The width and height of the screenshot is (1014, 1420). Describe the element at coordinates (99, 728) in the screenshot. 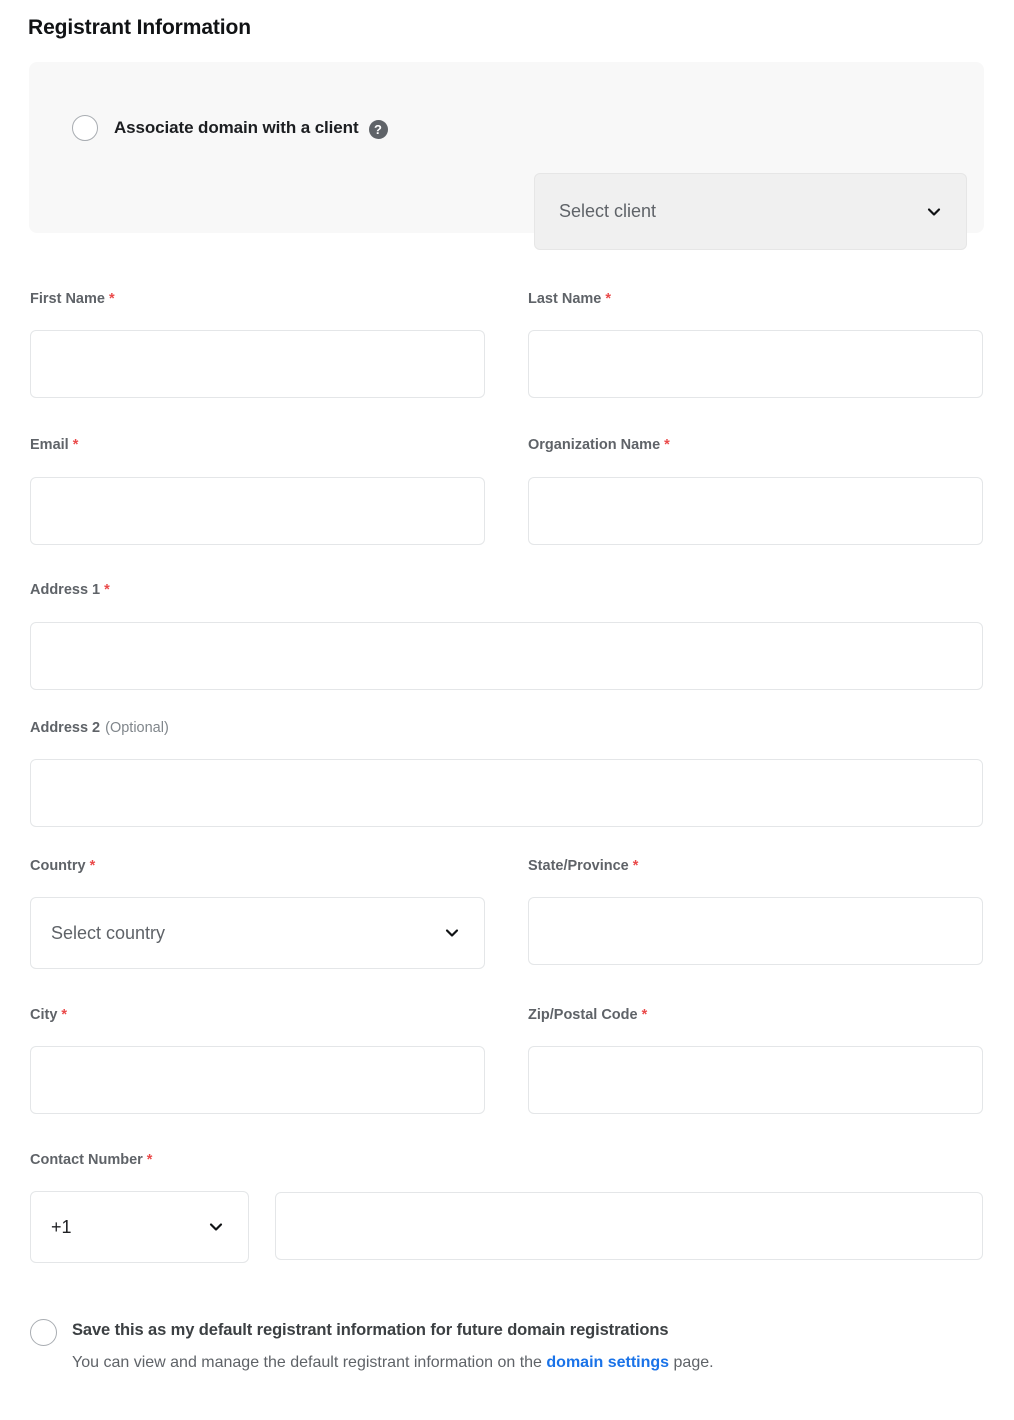

I see `address2-label: Address 2 (Optional)` at that location.